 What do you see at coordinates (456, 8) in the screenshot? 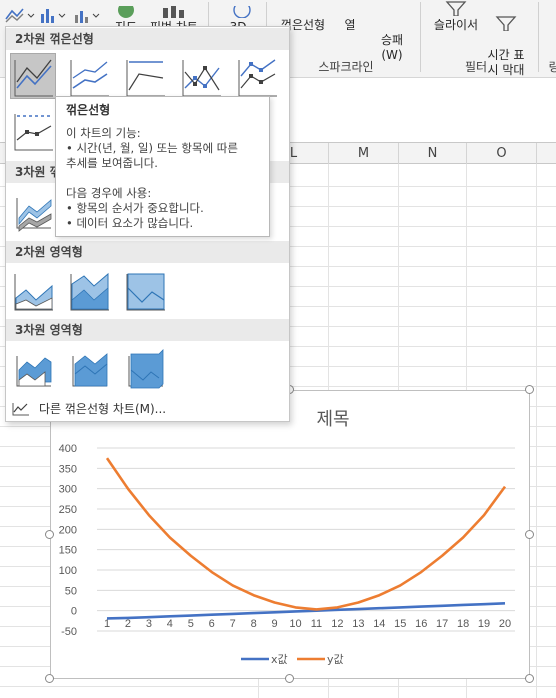
I see `slicer-icon` at bounding box center [456, 8].